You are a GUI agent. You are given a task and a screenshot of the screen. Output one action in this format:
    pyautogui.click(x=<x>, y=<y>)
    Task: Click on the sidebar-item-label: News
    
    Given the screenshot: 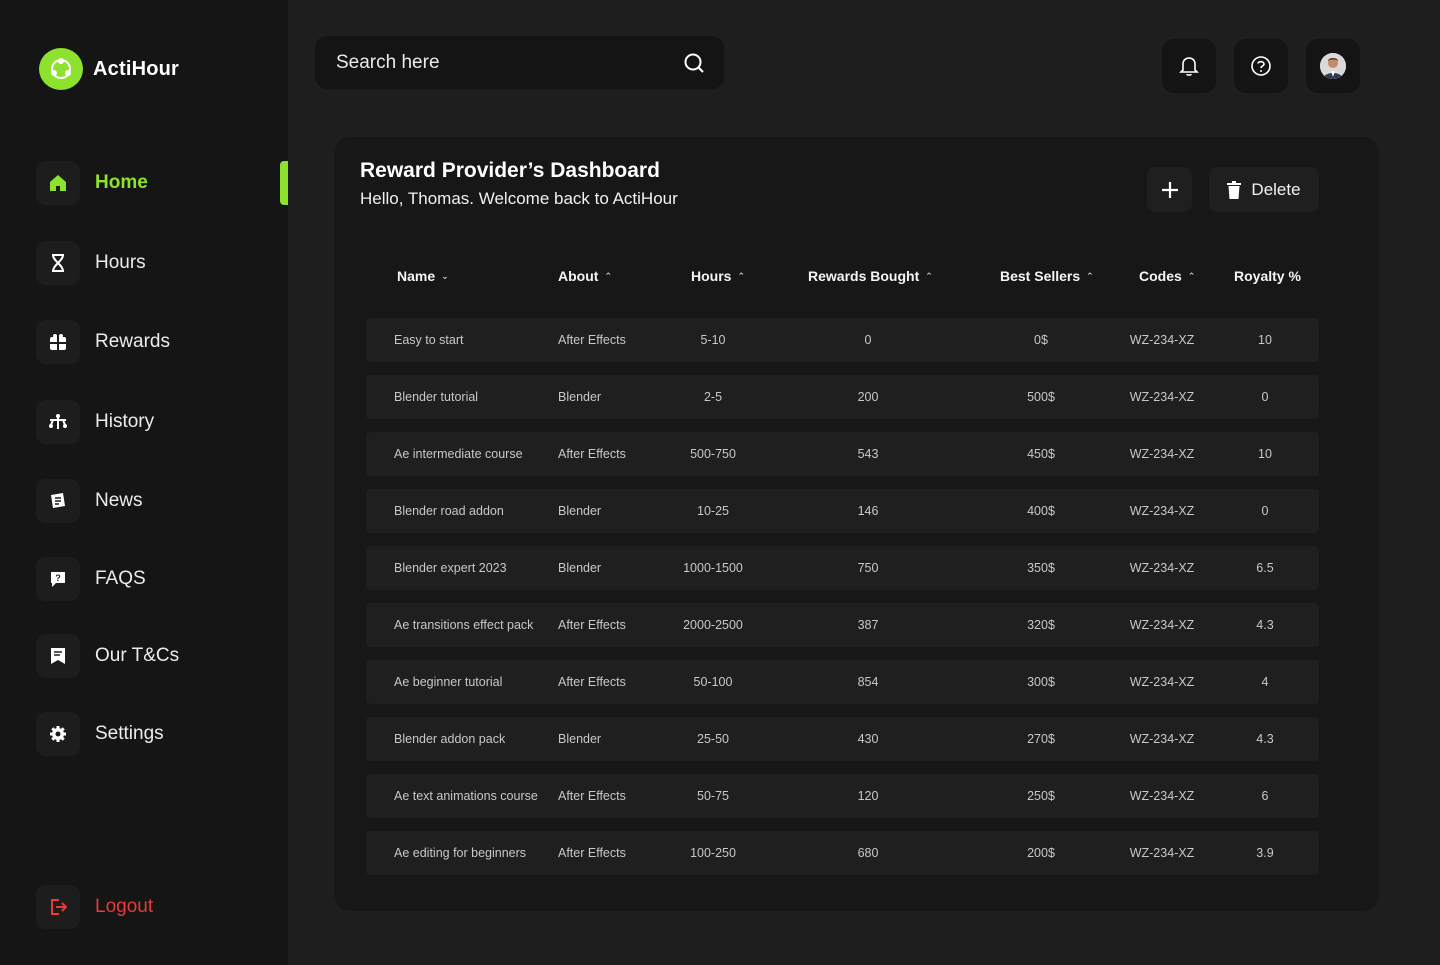 What is the action you would take?
    pyautogui.click(x=119, y=500)
    